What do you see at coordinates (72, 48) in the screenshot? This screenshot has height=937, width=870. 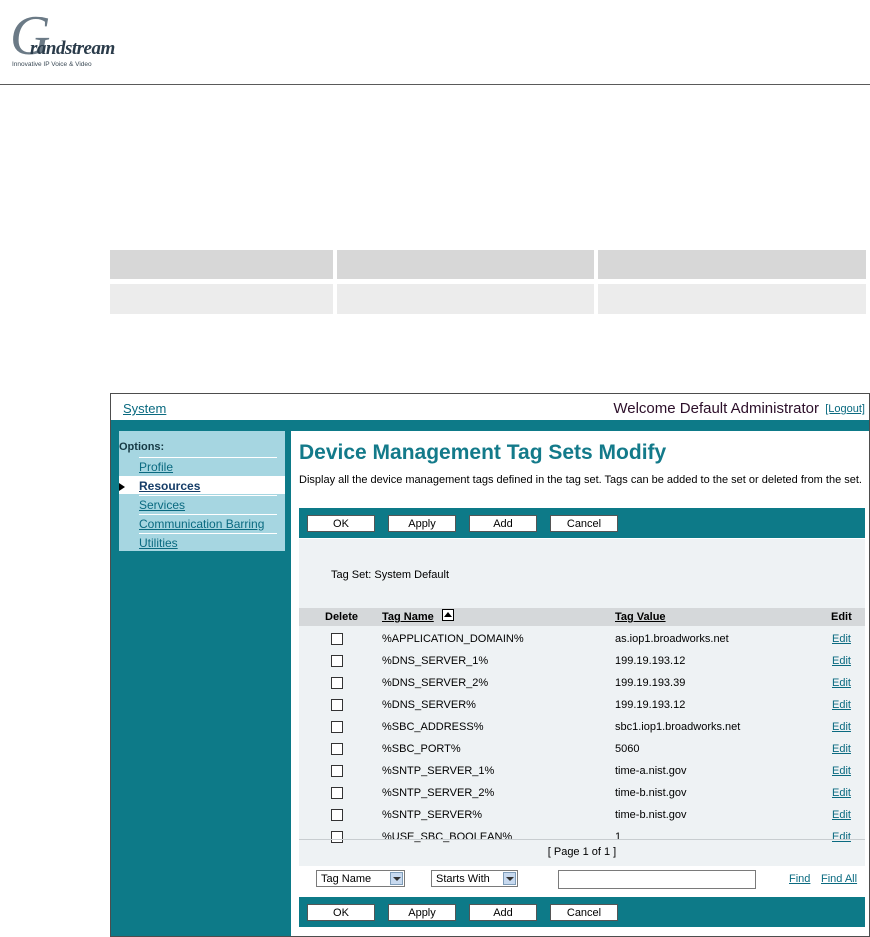 I see `logo-word: randstream` at bounding box center [72, 48].